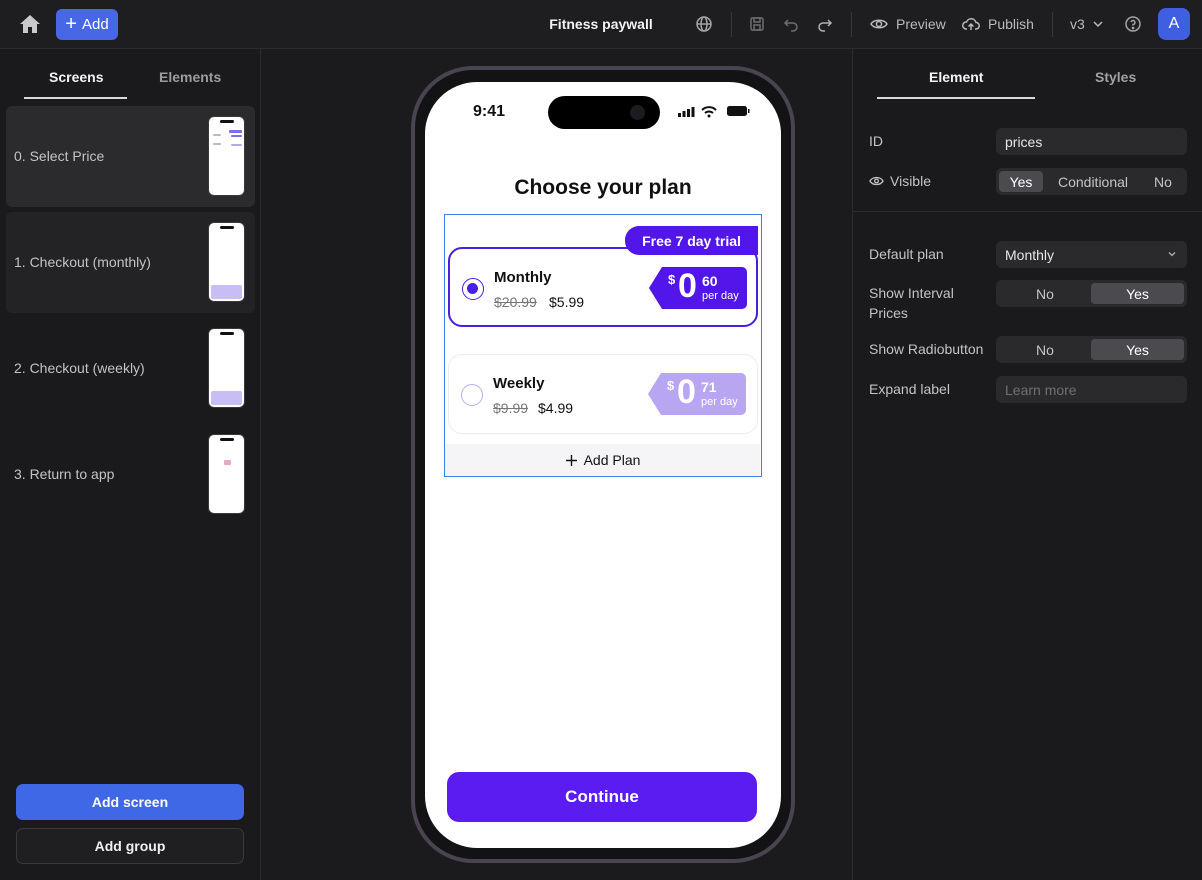 The width and height of the screenshot is (1202, 880). Describe the element at coordinates (971, 24) in the screenshot. I see `cloud-upload-icon` at that location.